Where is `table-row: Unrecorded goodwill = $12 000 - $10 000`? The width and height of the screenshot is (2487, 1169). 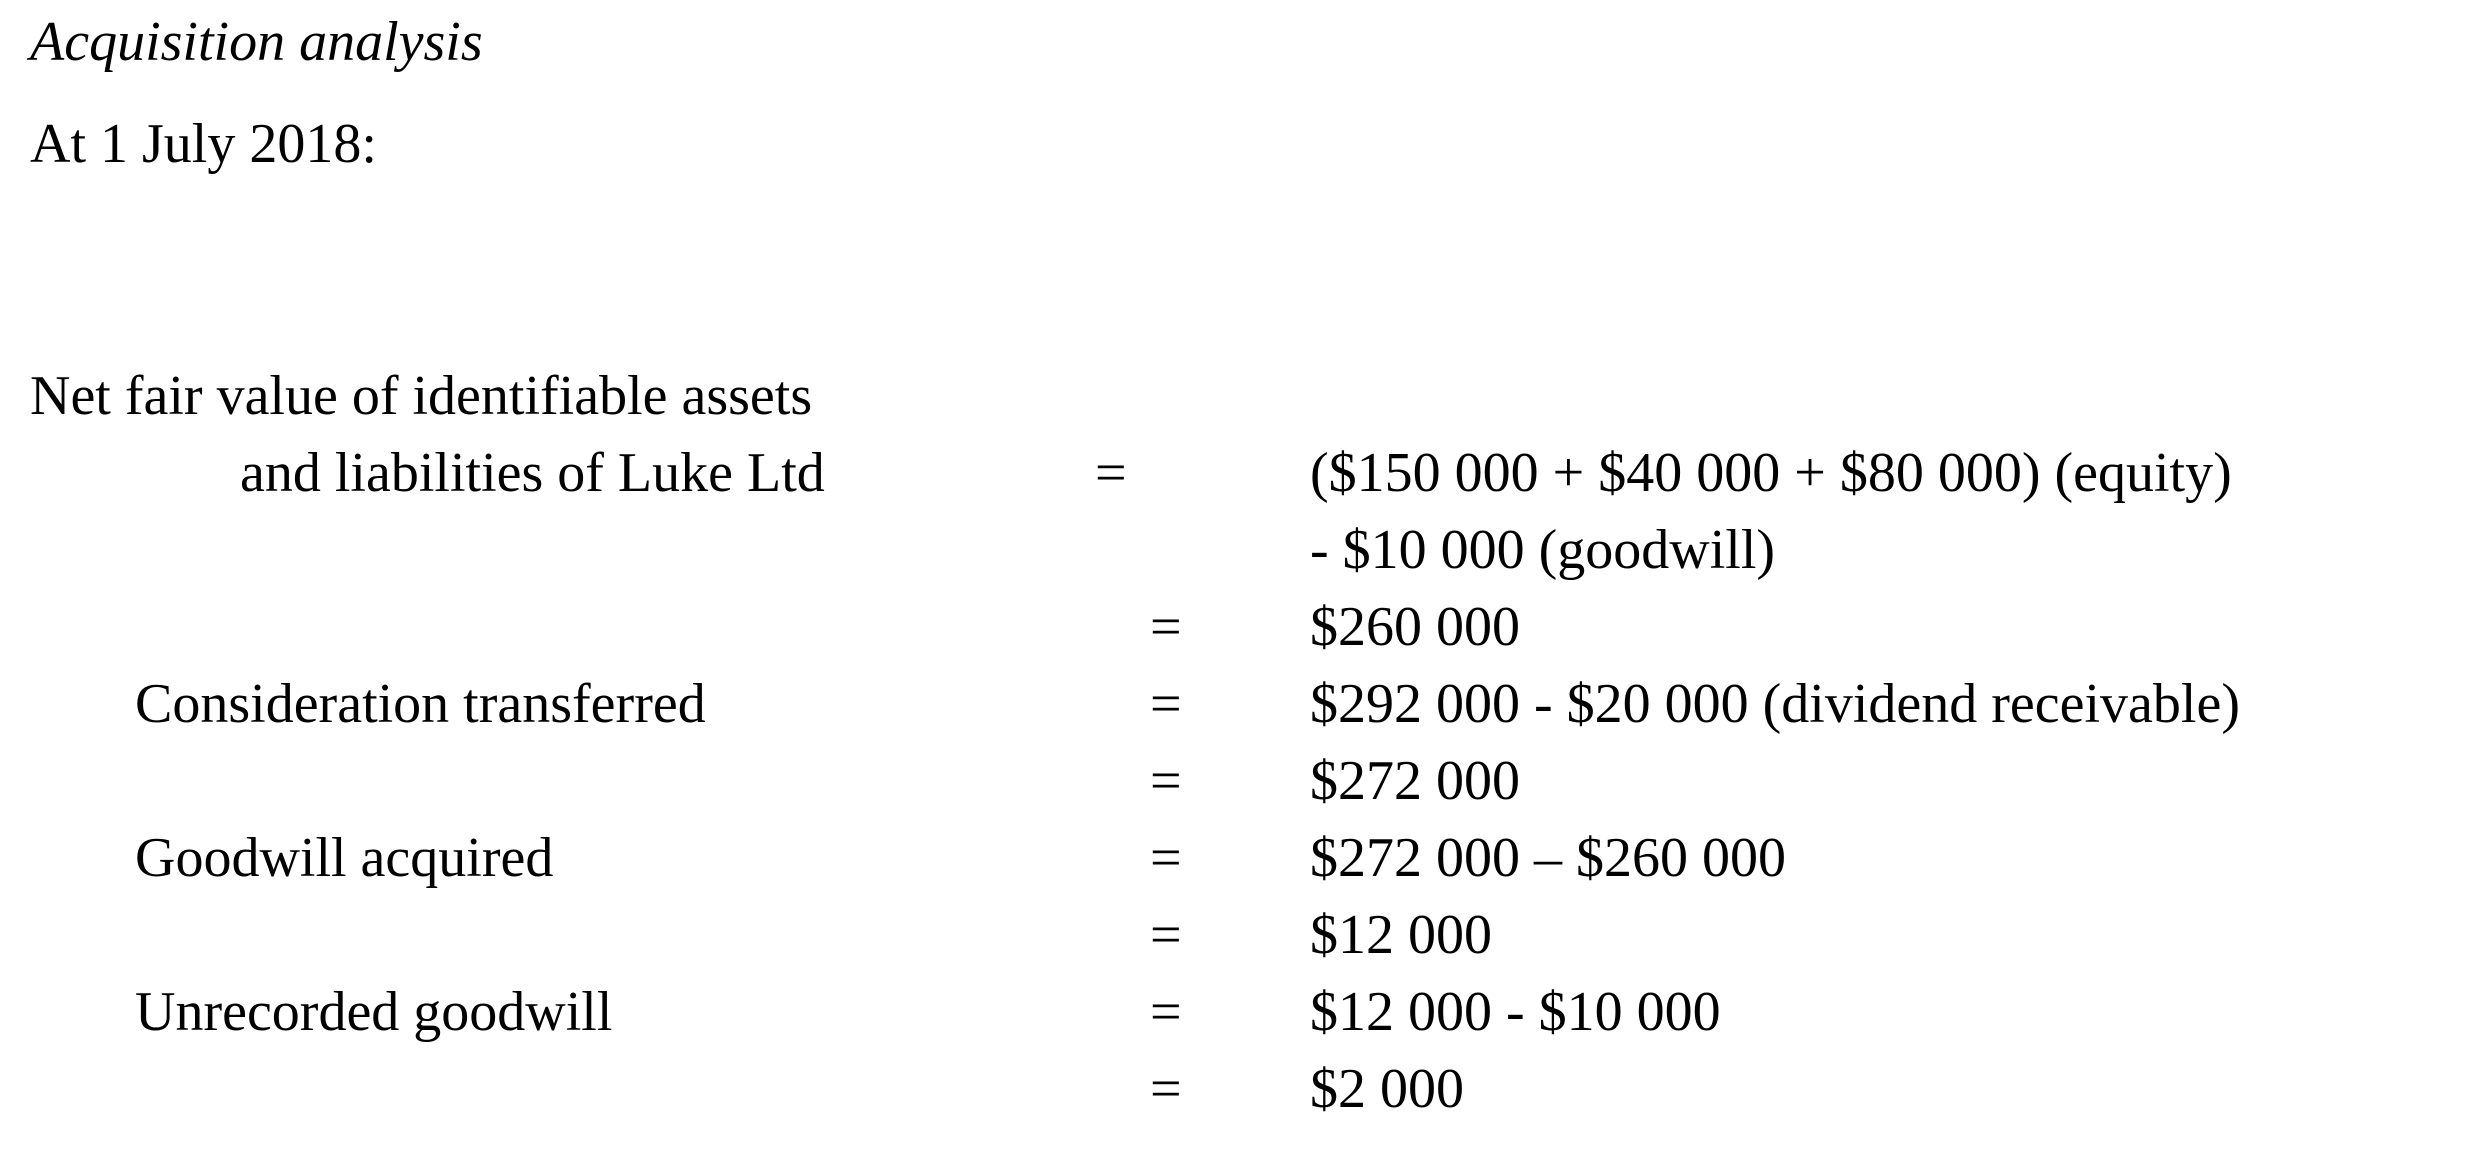
table-row: Unrecorded goodwill = $12 000 - $10 000 is located at coordinates (1243, 1012).